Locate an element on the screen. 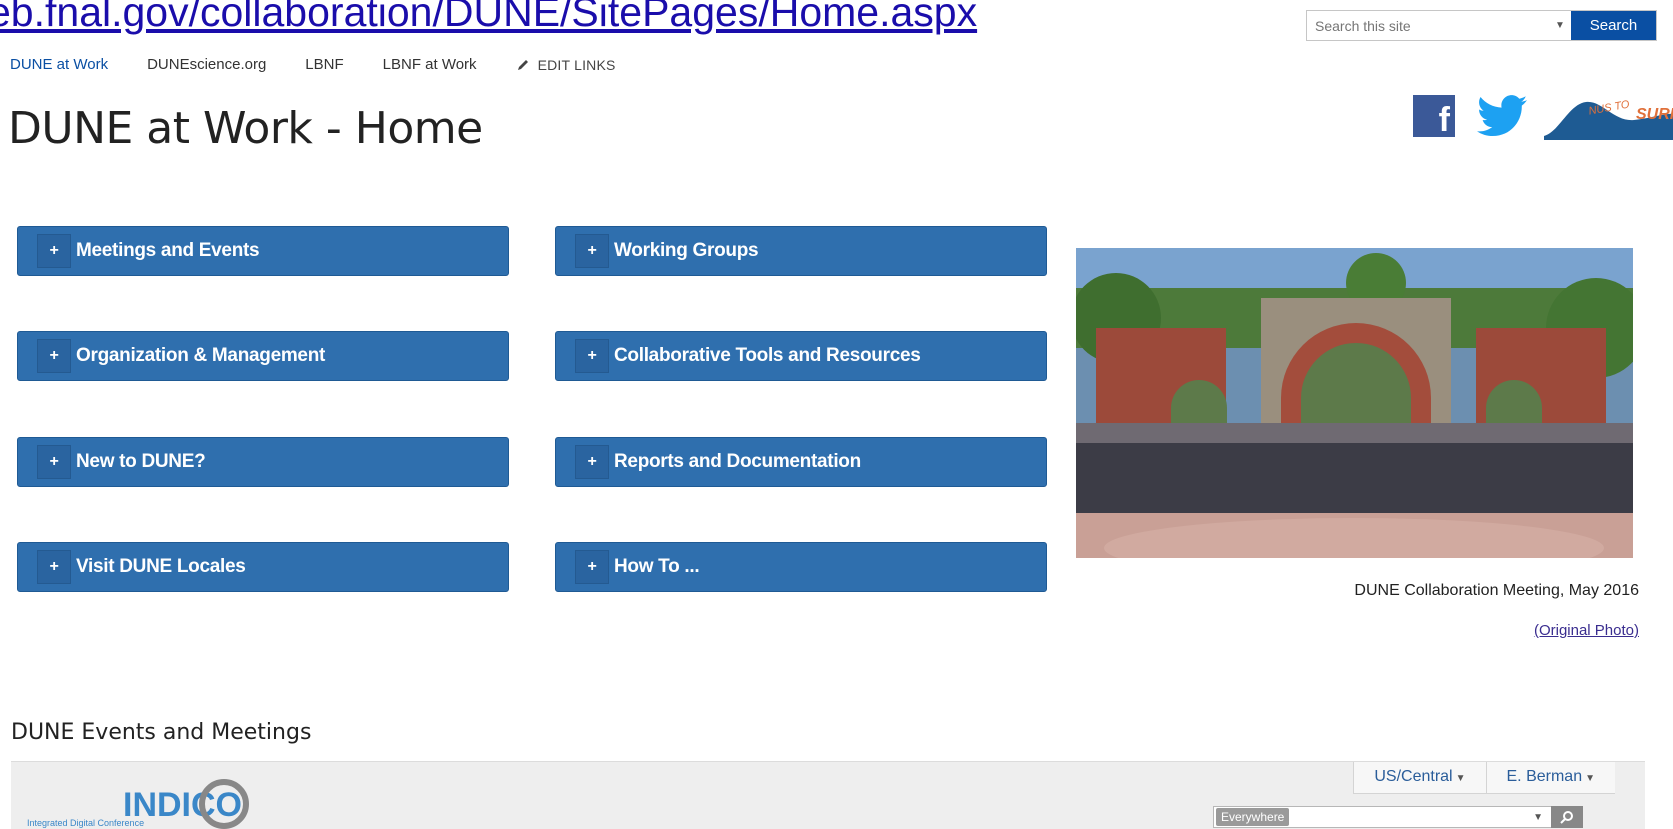  accordion-reports-documentation: + Reports and Documentation is located at coordinates (801, 462).